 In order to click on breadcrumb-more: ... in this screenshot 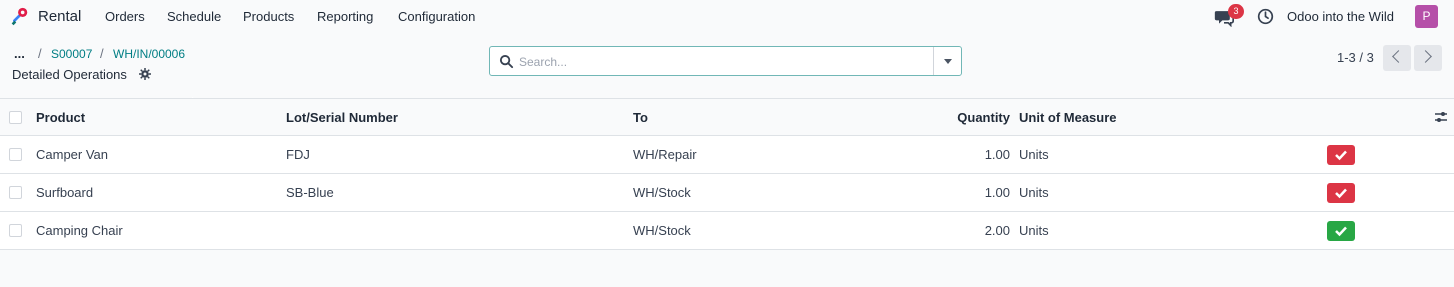, I will do `click(19, 53)`.